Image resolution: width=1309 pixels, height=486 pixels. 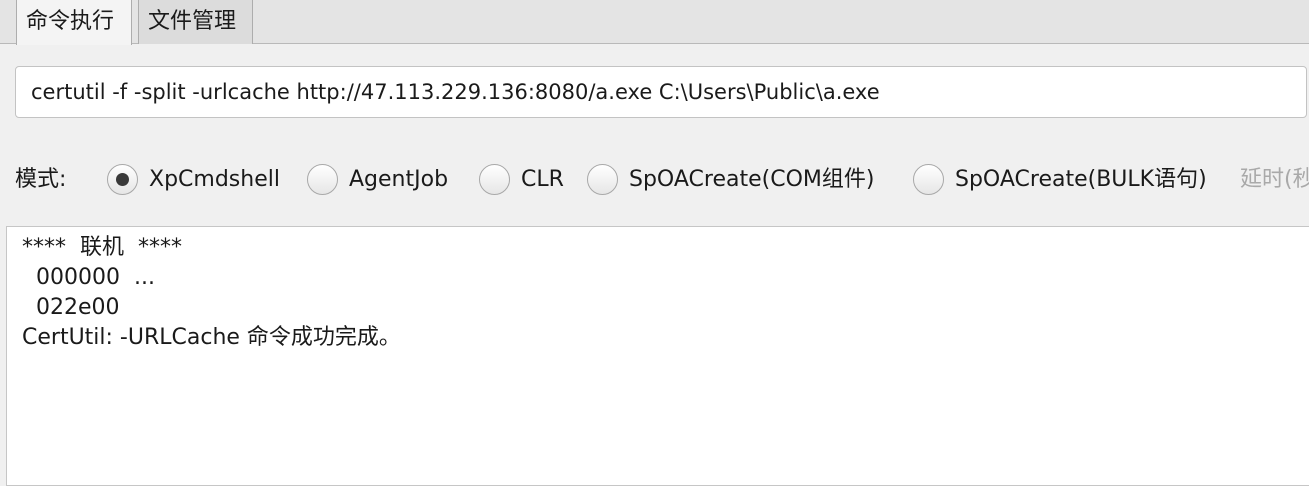 What do you see at coordinates (542, 179) in the screenshot?
I see `radio-label-clr: CLR` at bounding box center [542, 179].